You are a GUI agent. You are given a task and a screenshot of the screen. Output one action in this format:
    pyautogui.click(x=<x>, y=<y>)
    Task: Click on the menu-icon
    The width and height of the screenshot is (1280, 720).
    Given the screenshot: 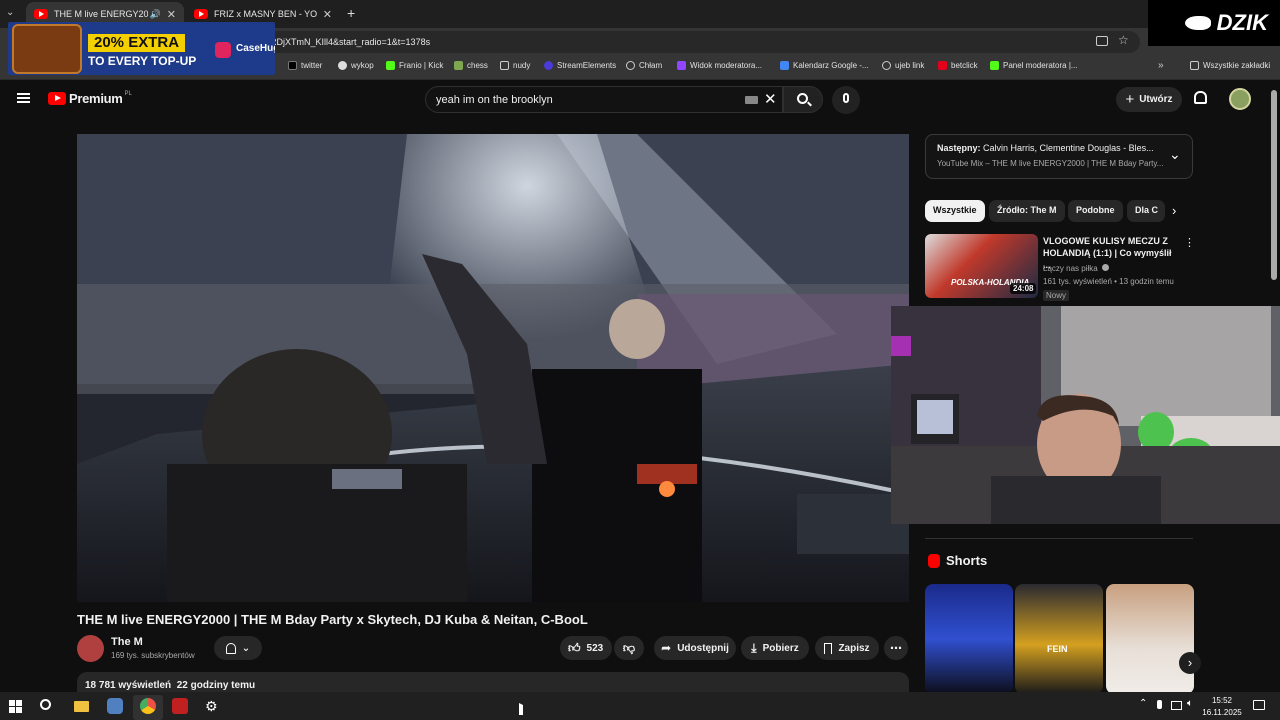 What is the action you would take?
    pyautogui.click(x=23, y=98)
    